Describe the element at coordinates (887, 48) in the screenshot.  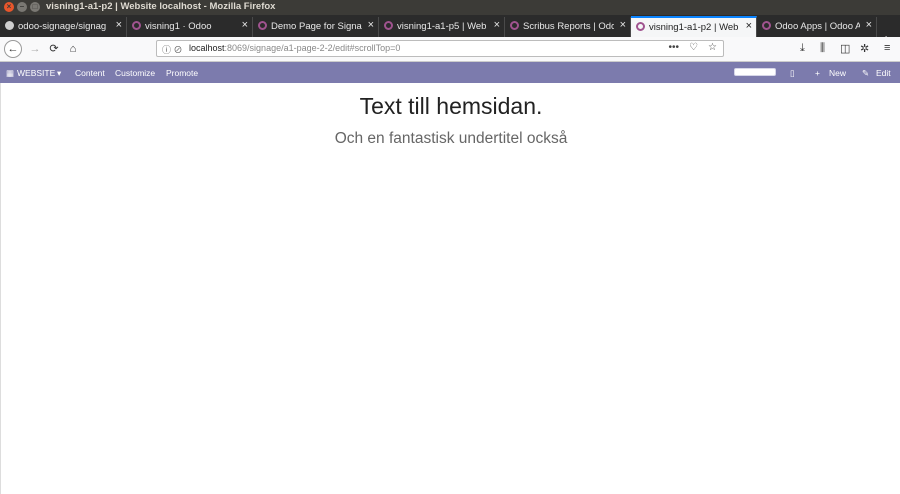
I see `menu-icon: ≡` at that location.